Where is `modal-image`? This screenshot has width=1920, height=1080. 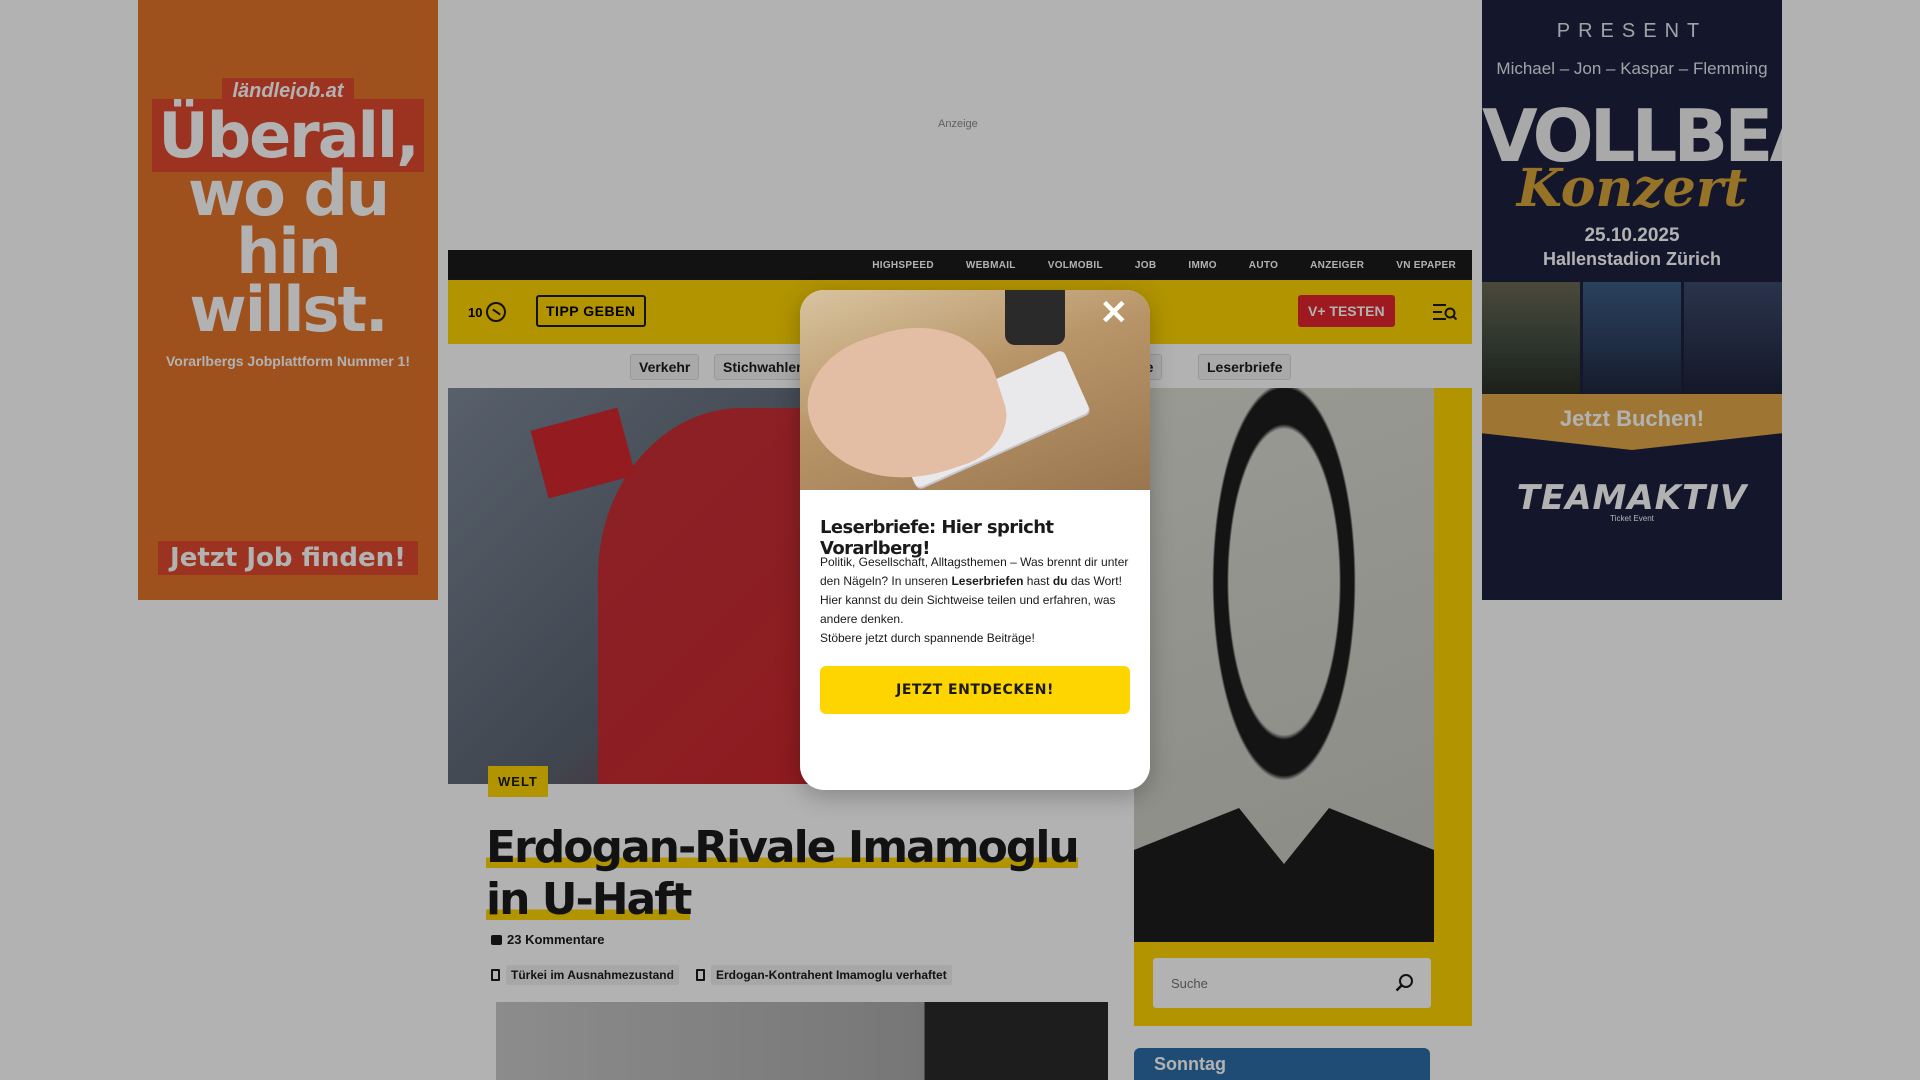
modal-image is located at coordinates (975, 390).